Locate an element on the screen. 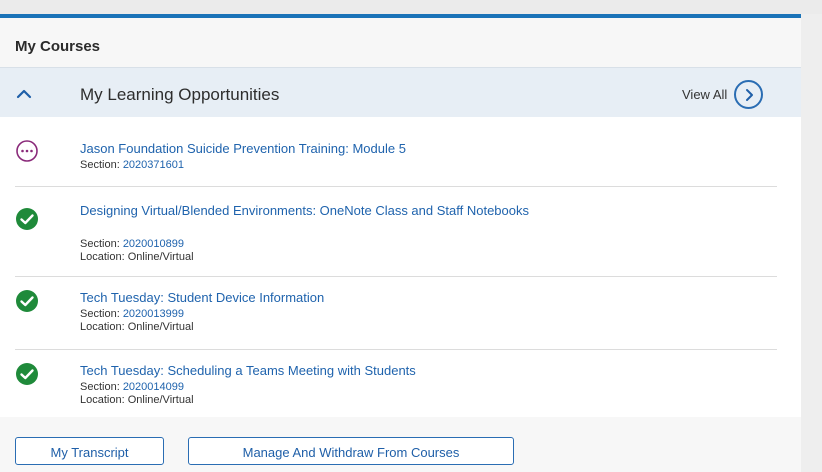 The image size is (822, 472). chevron-up-icon is located at coordinates (24, 93).